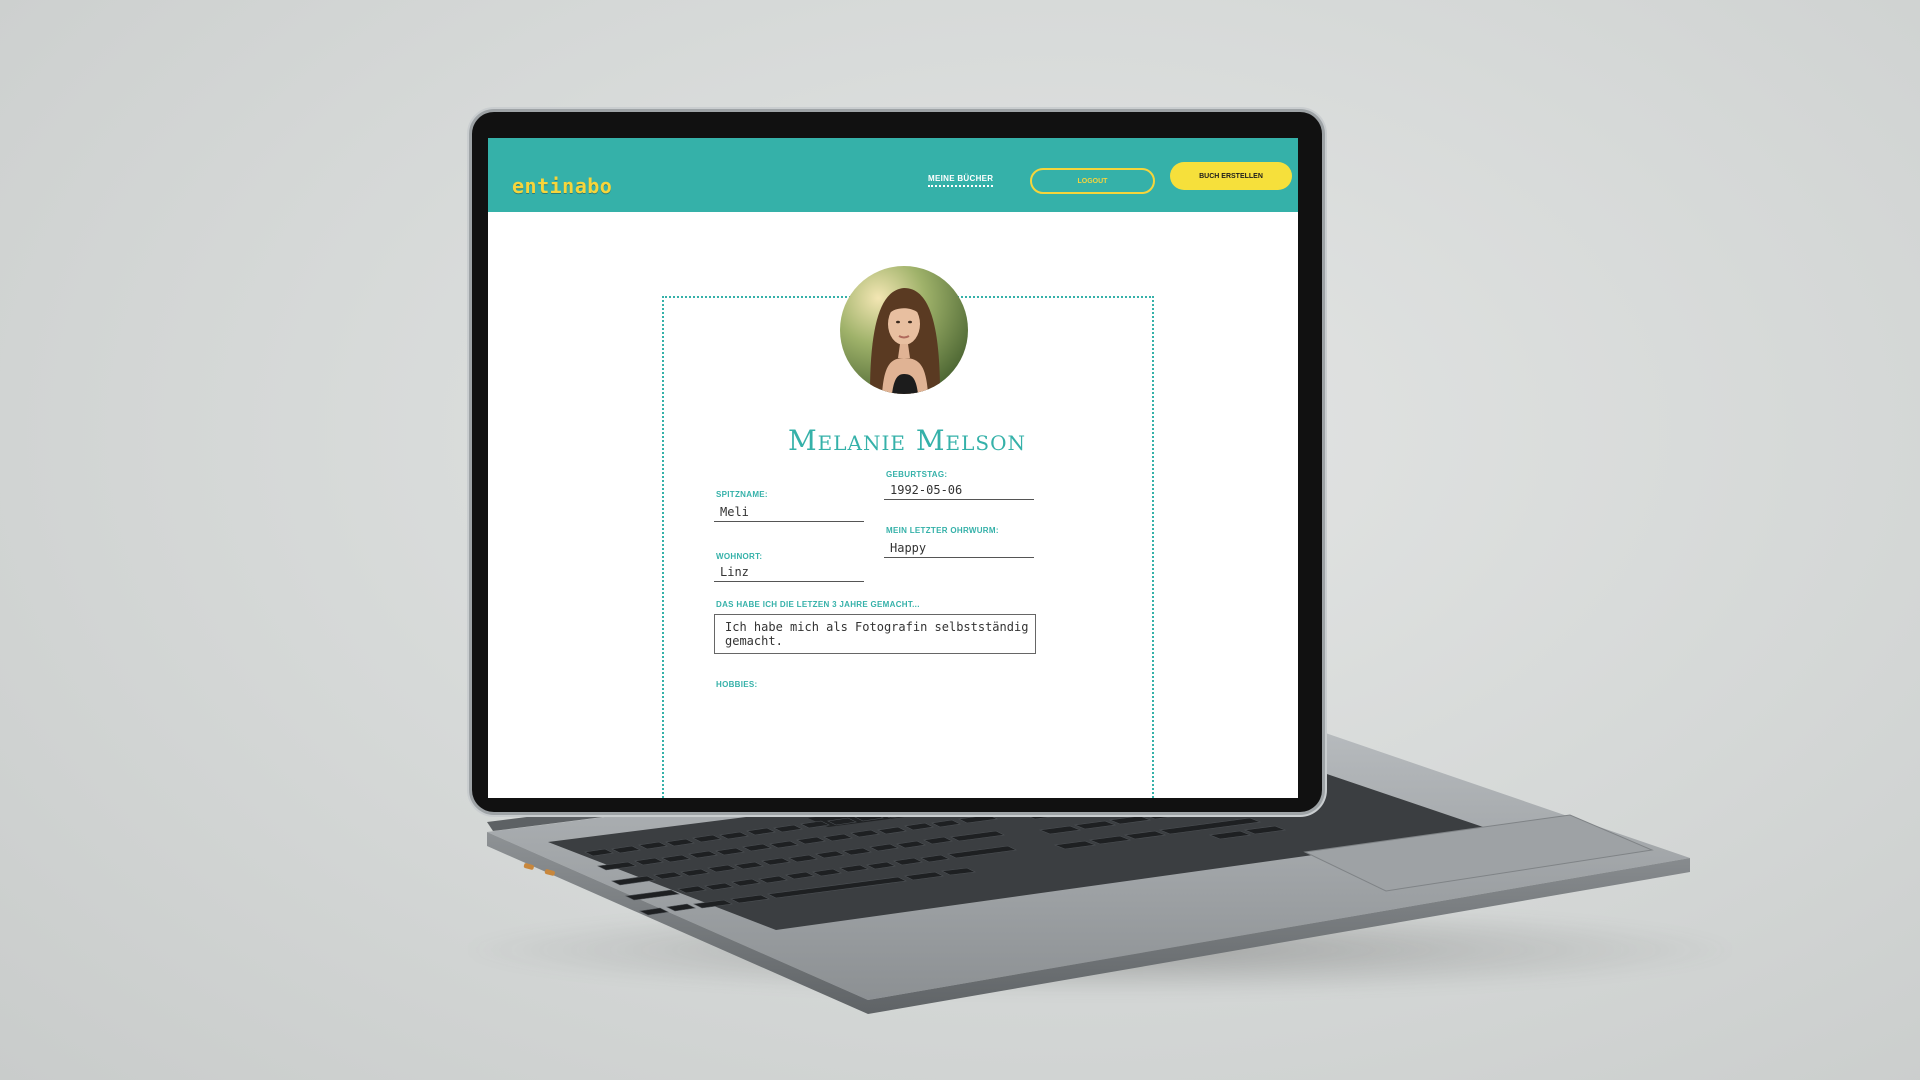 The height and width of the screenshot is (1080, 1920). I want to click on ohrwurm-field: Happy, so click(959, 547).